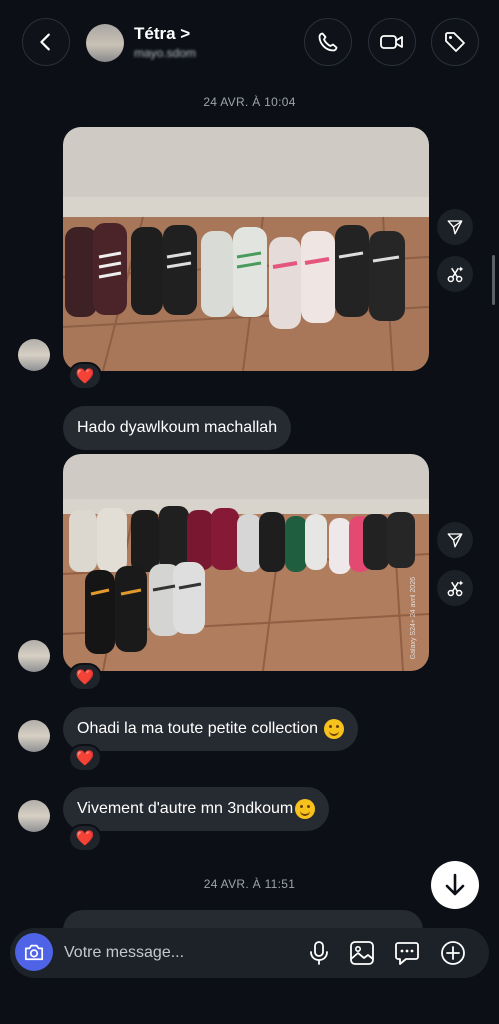  I want to click on melting-face-emoji, so click(334, 729).